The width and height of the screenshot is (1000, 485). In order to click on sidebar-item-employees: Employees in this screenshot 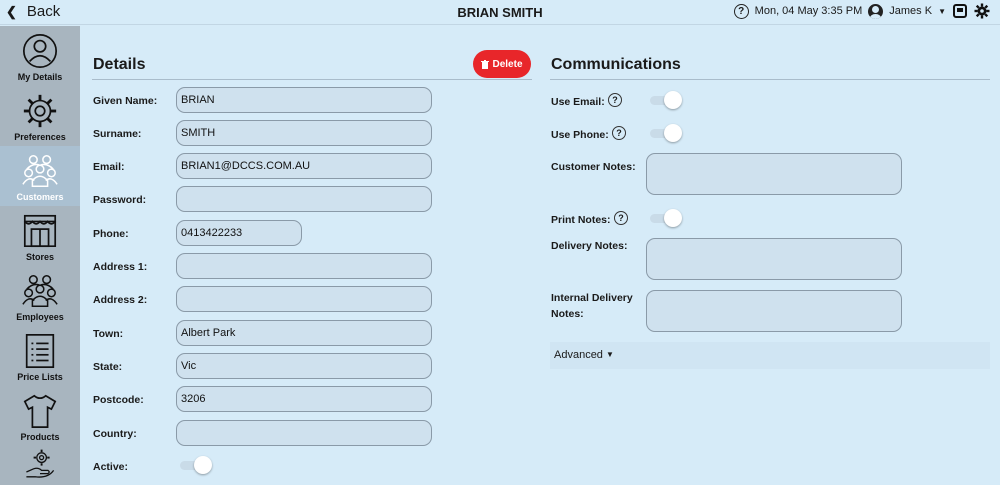, I will do `click(40, 296)`.